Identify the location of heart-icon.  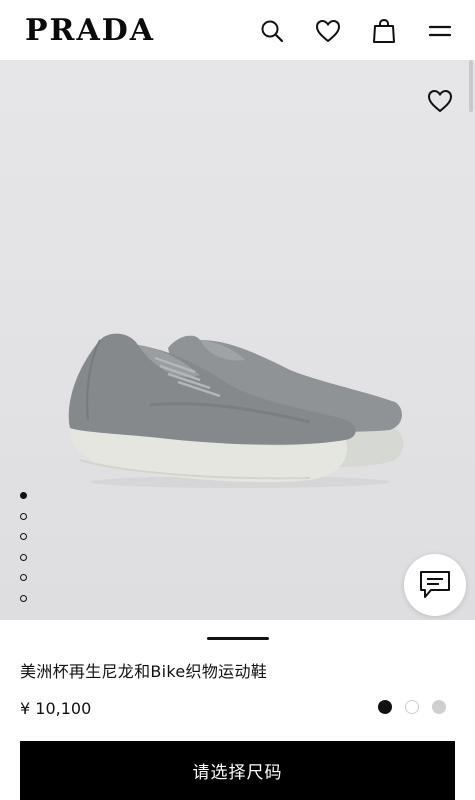
(328, 31).